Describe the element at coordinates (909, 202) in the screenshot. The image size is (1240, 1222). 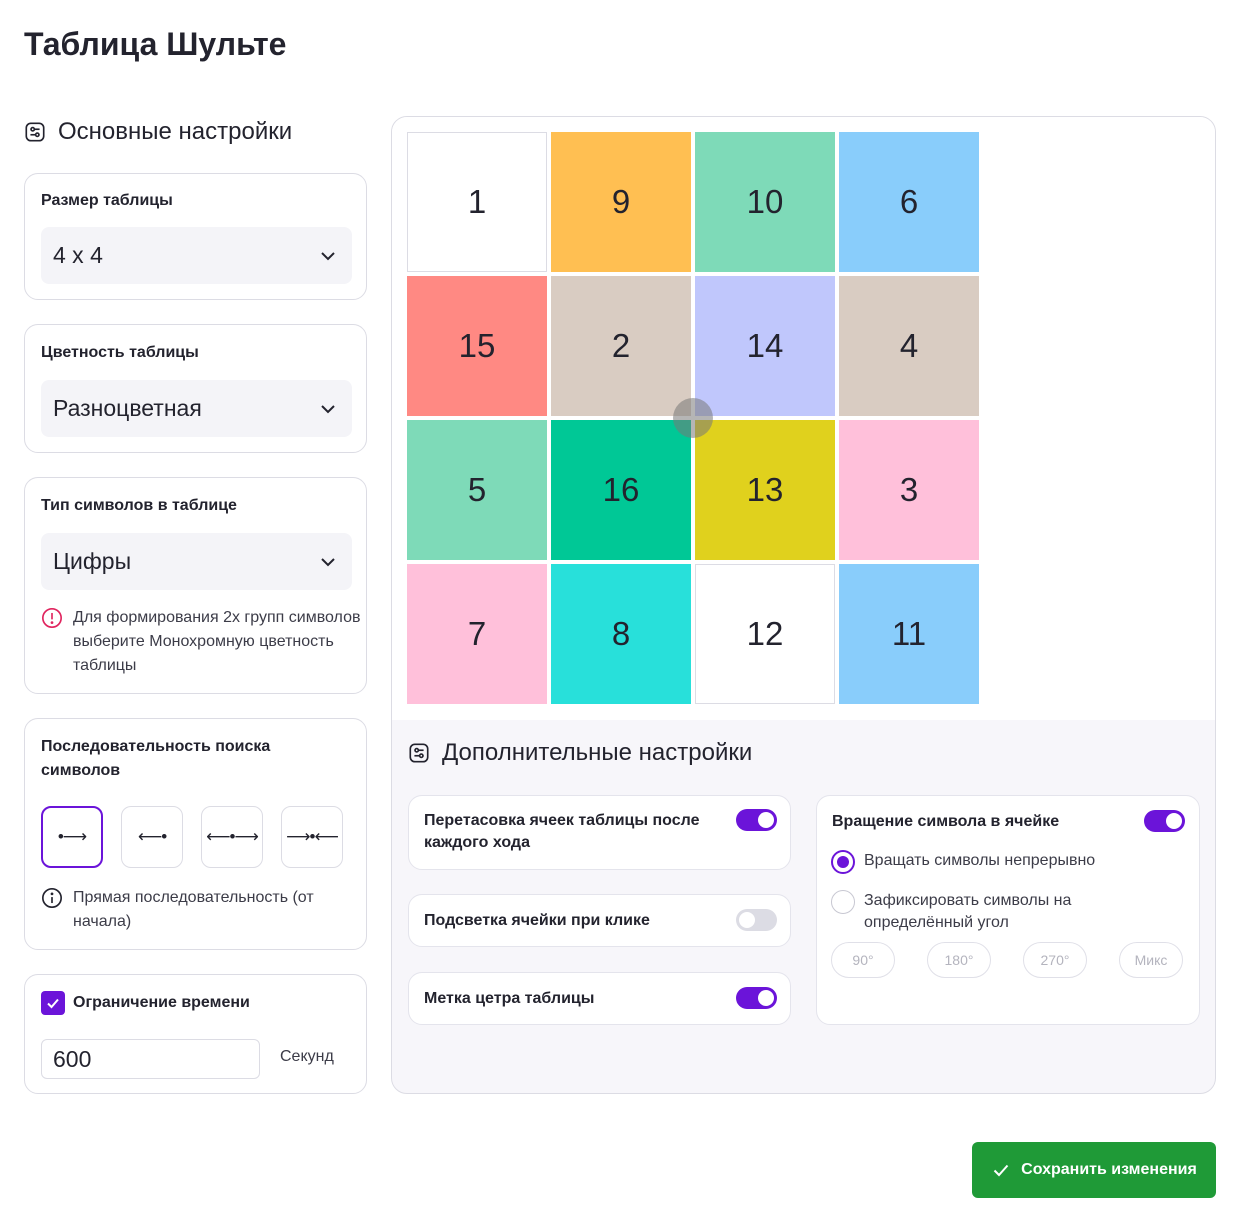
I see `grid-cell: 6` at that location.